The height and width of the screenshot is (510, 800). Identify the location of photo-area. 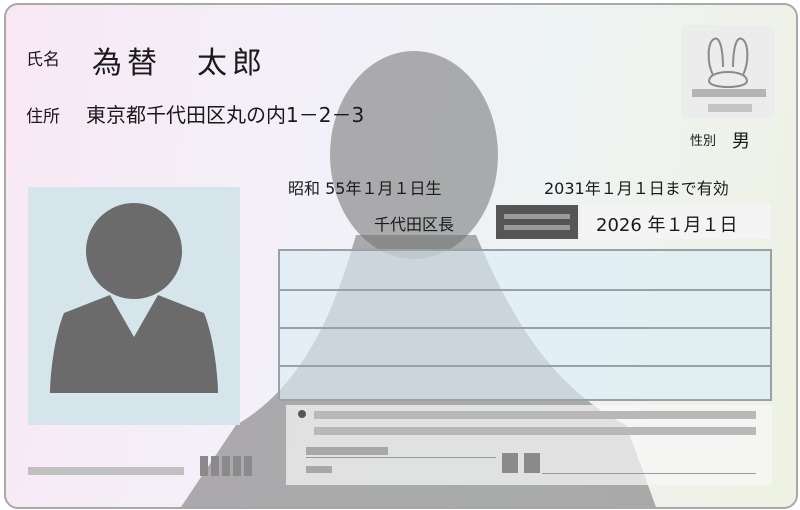
(134, 306).